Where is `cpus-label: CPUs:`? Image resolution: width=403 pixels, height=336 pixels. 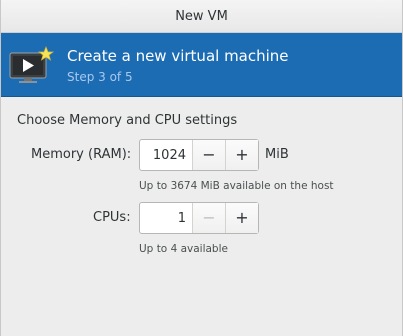
cpus-label: CPUs: is located at coordinates (112, 217).